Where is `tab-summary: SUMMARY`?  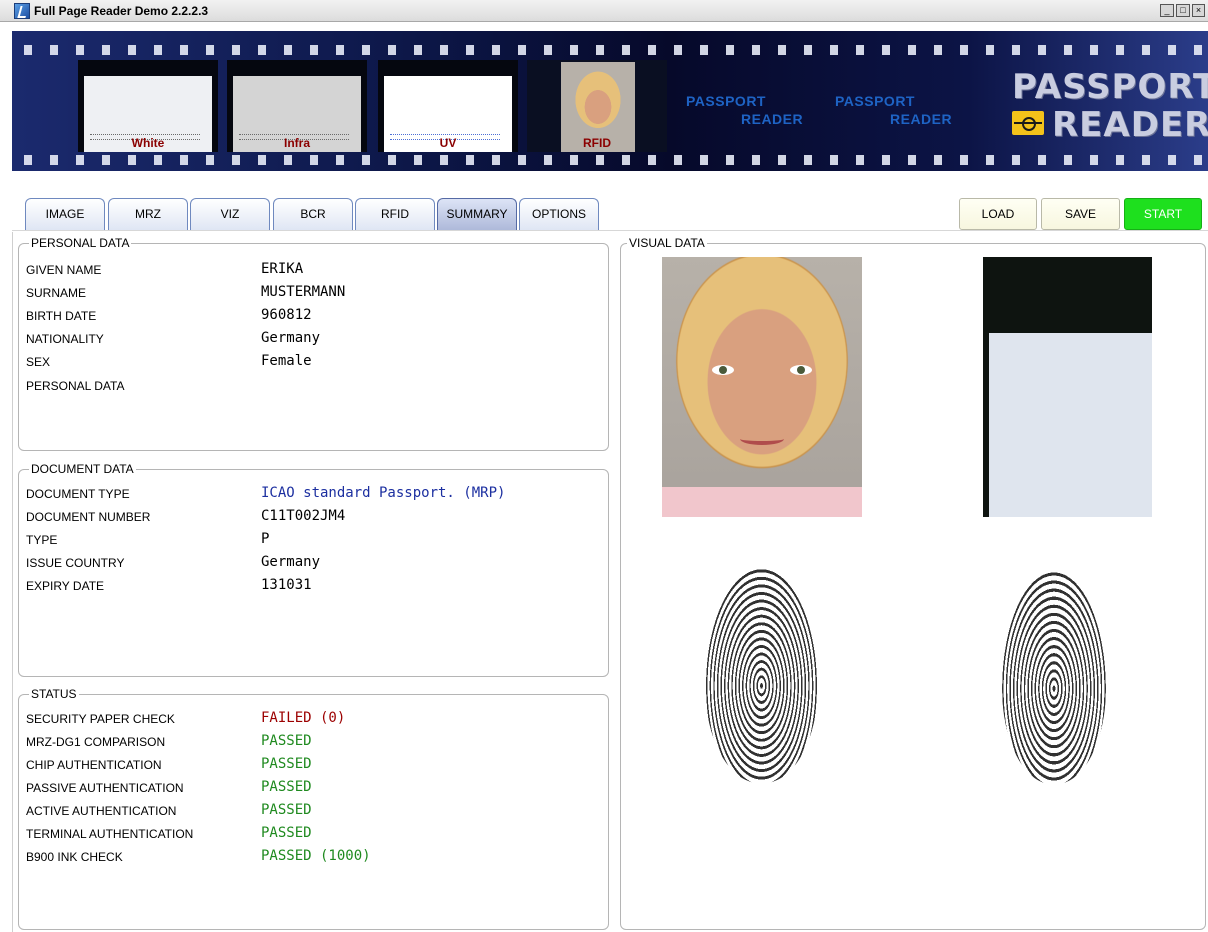 tab-summary: SUMMARY is located at coordinates (477, 214).